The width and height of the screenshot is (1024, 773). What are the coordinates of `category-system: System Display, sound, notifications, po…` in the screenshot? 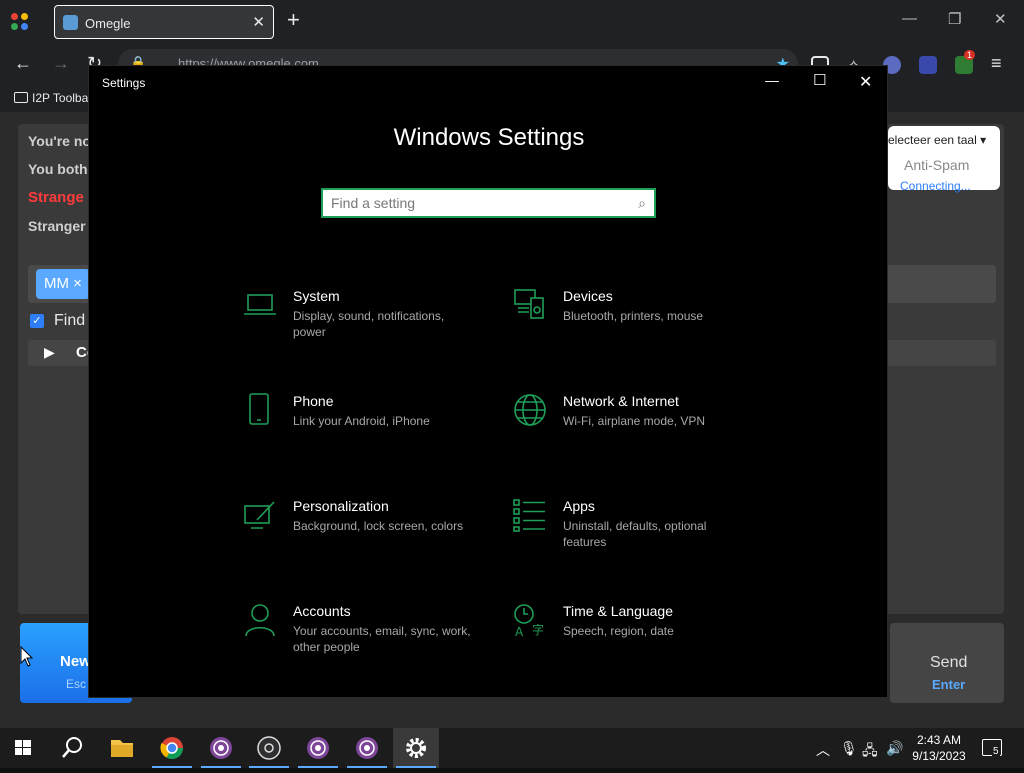 It's located at (368, 328).